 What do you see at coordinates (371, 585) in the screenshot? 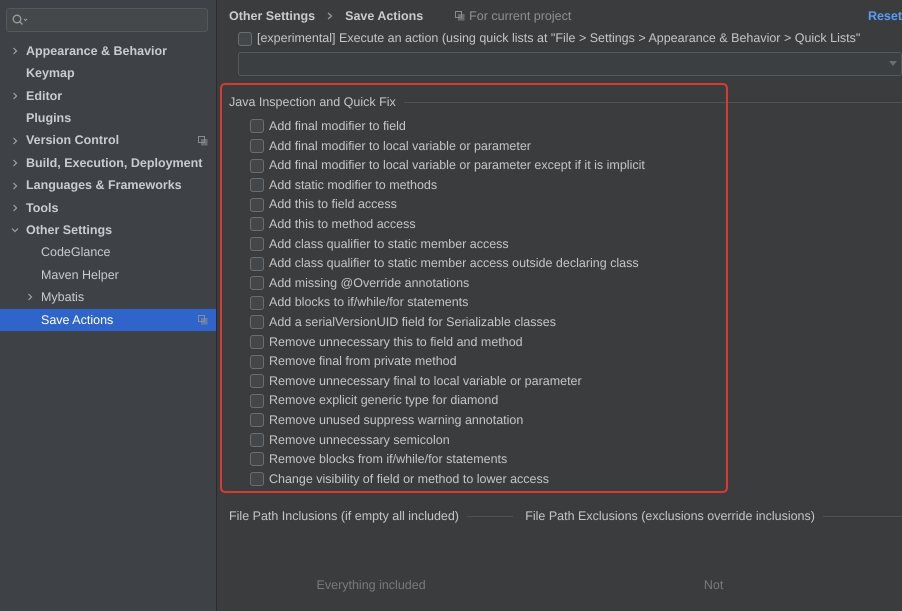
I see `empty-list-text: Everything included` at bounding box center [371, 585].